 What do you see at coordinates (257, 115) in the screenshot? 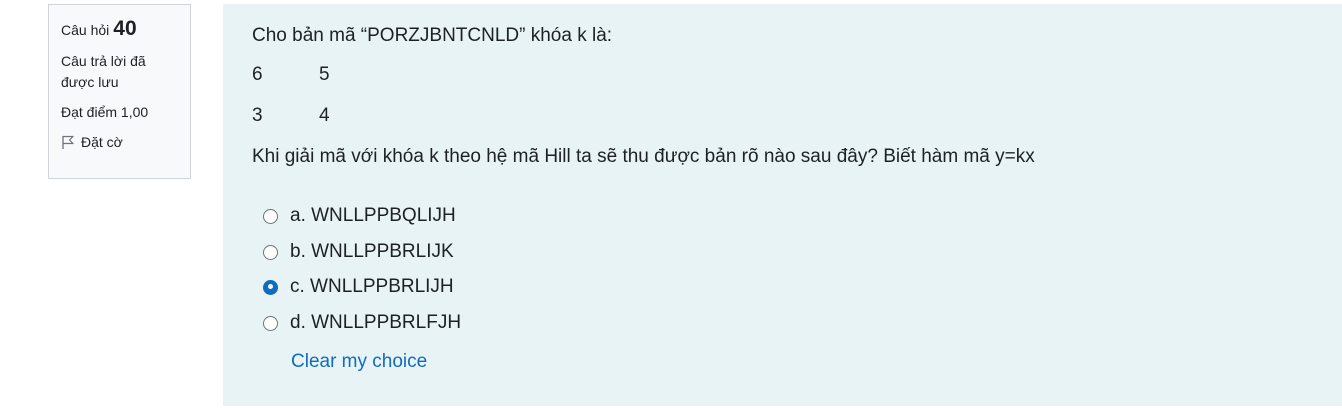
I see `matrix-cell-1-0: 3` at bounding box center [257, 115].